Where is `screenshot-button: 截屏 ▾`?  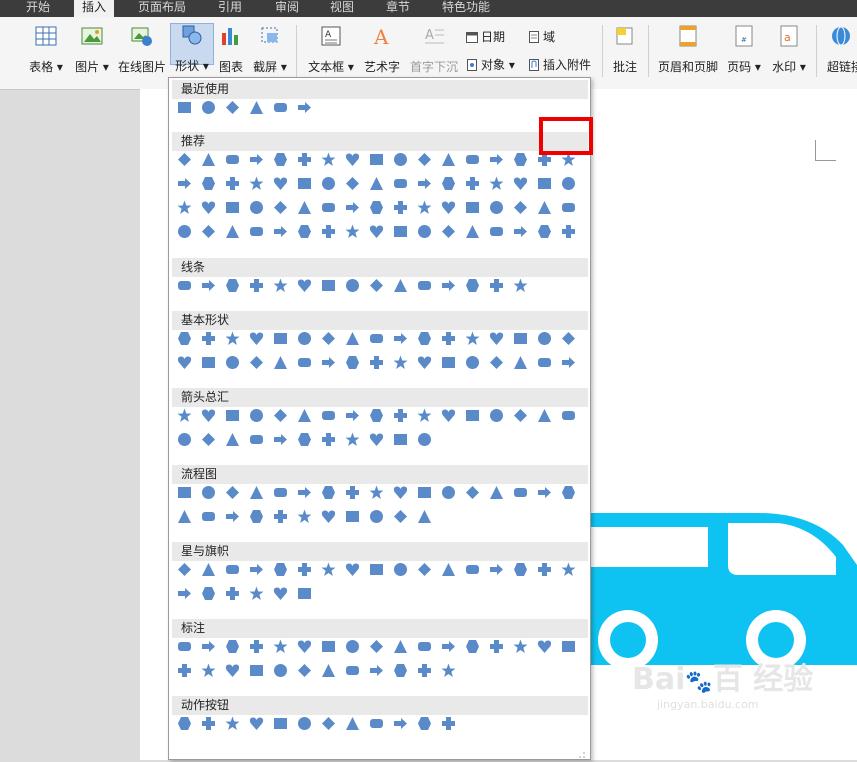
screenshot-button: 截屏 ▾ is located at coordinates (270, 54).